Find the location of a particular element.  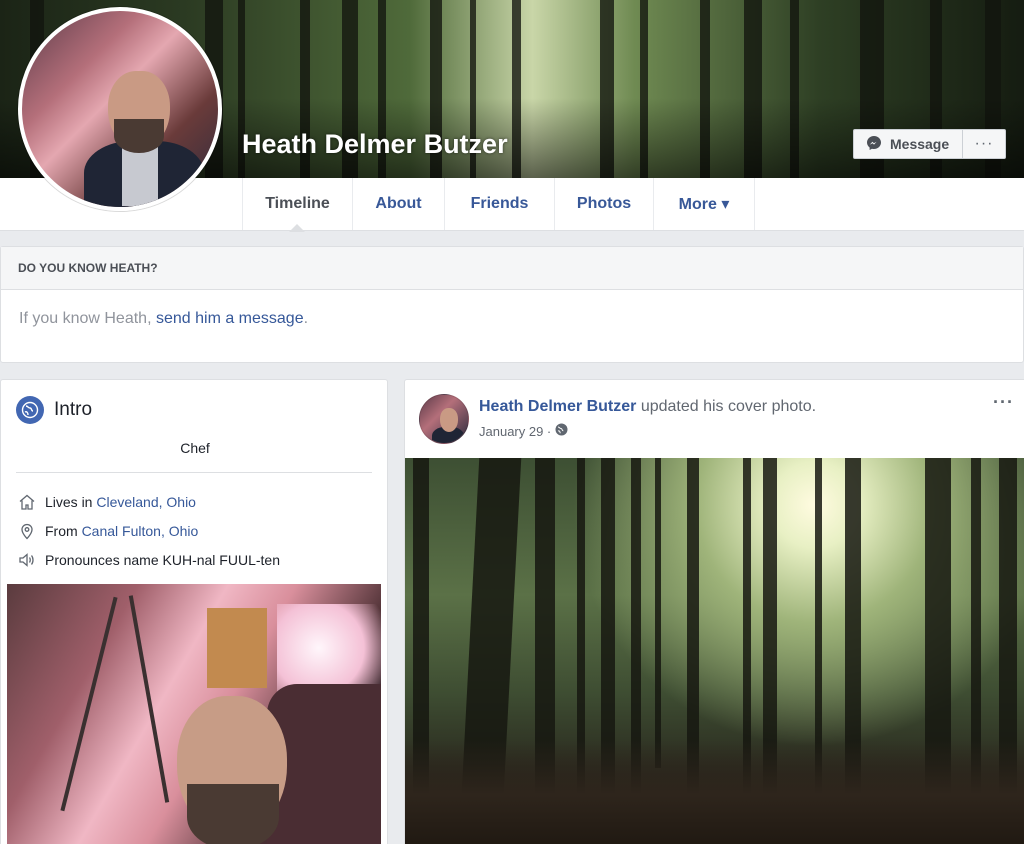

featured-photo is located at coordinates (194, 714).